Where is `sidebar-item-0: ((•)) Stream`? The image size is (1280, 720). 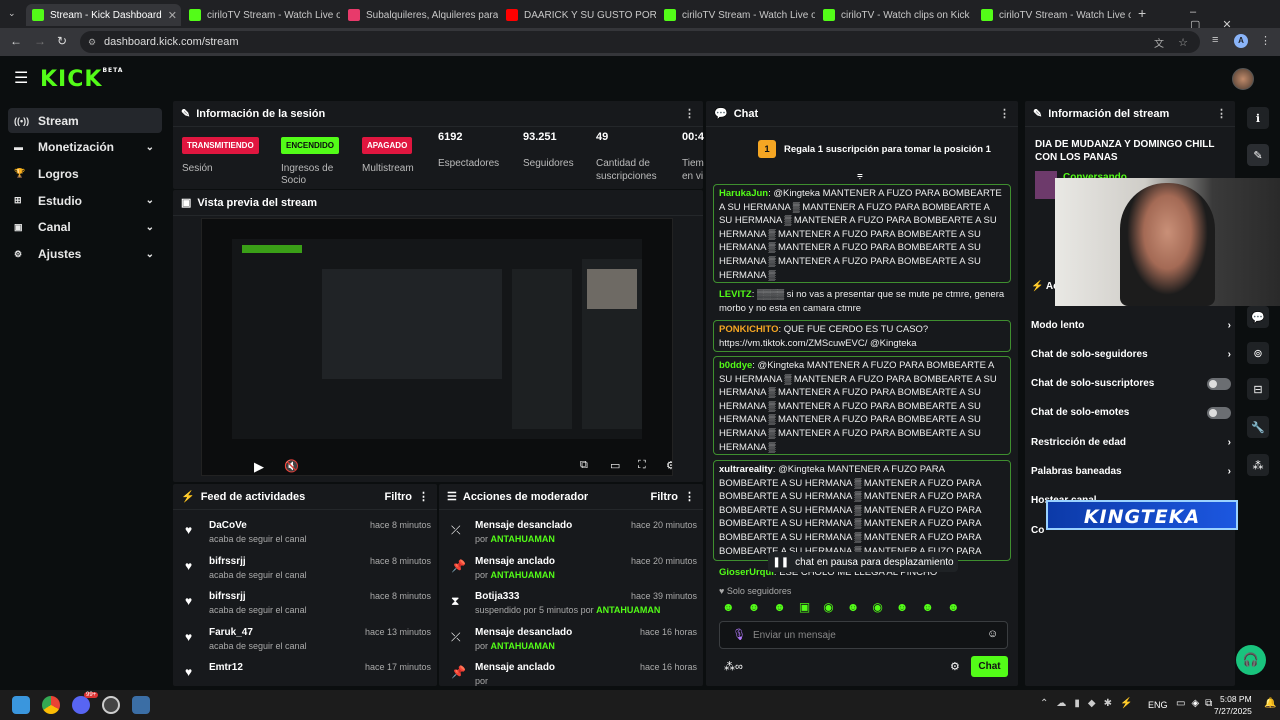 sidebar-item-0: ((•)) Stream is located at coordinates (85, 120).